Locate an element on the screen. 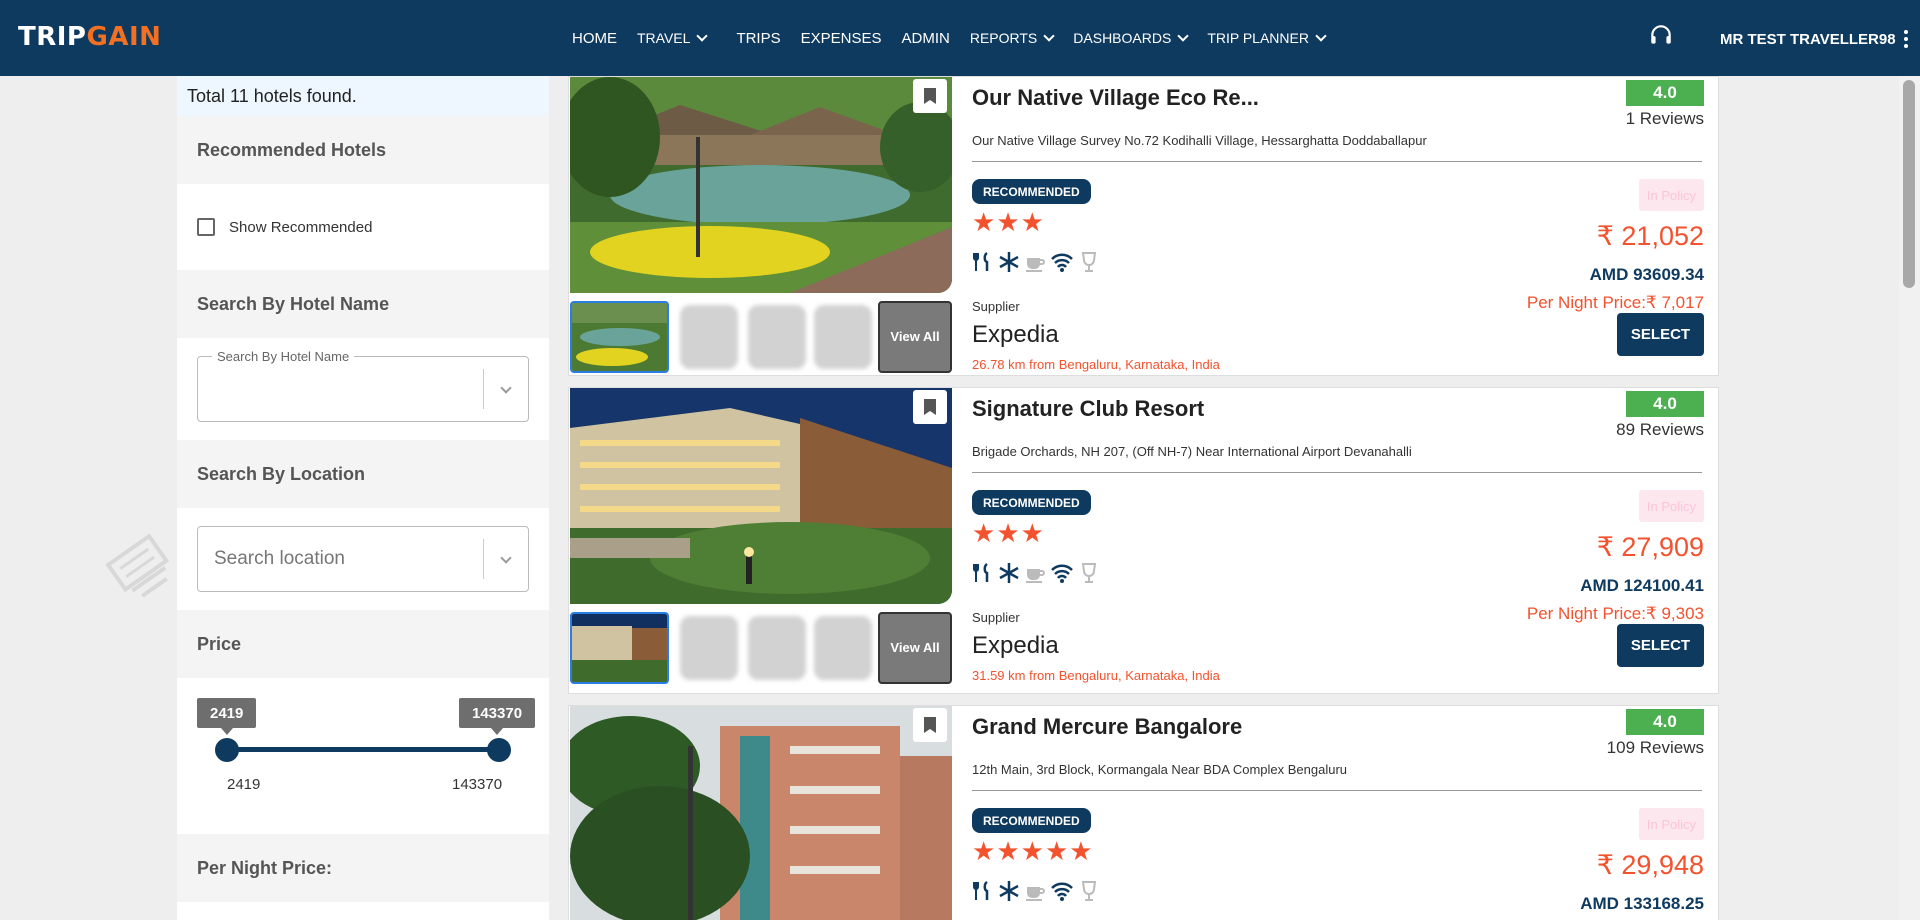 The height and width of the screenshot is (920, 1920). nav-dashboards: DASHBOARDS is located at coordinates (1131, 38).